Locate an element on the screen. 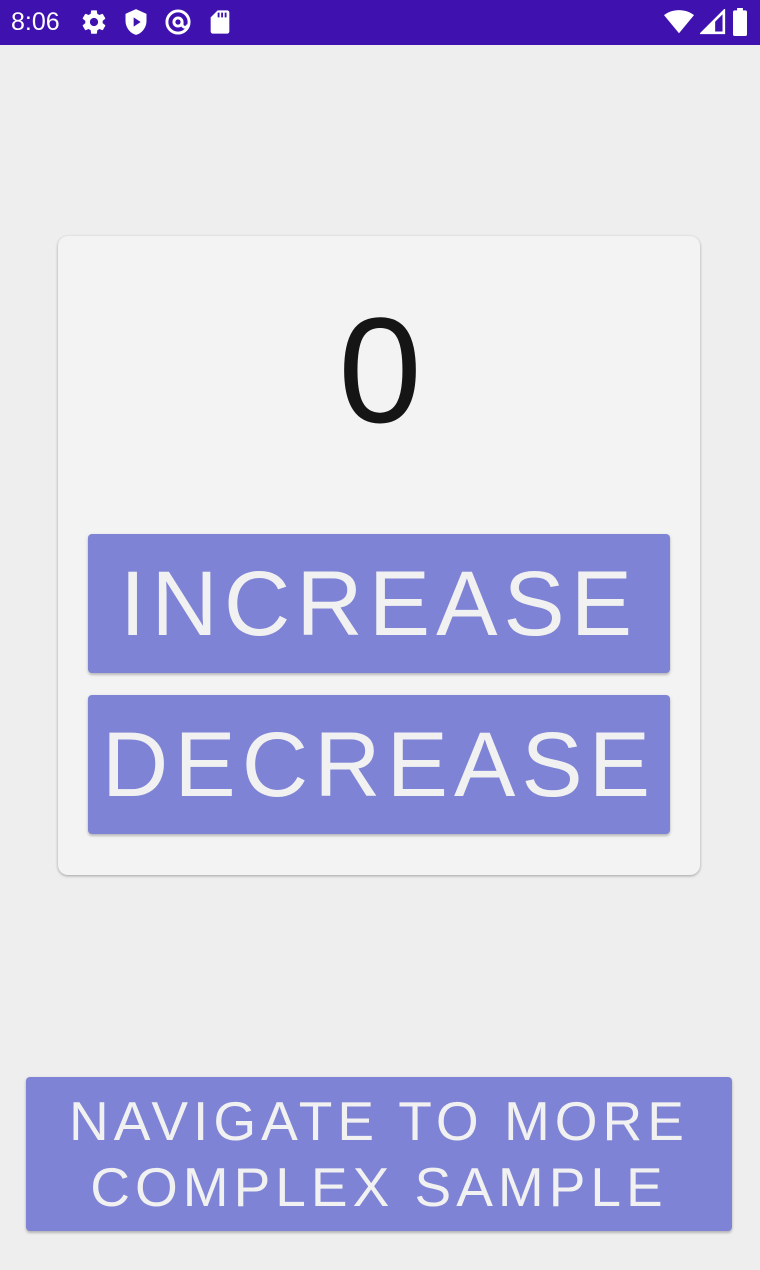 The width and height of the screenshot is (760, 1270). status-system-icons is located at coordinates (706, 22).